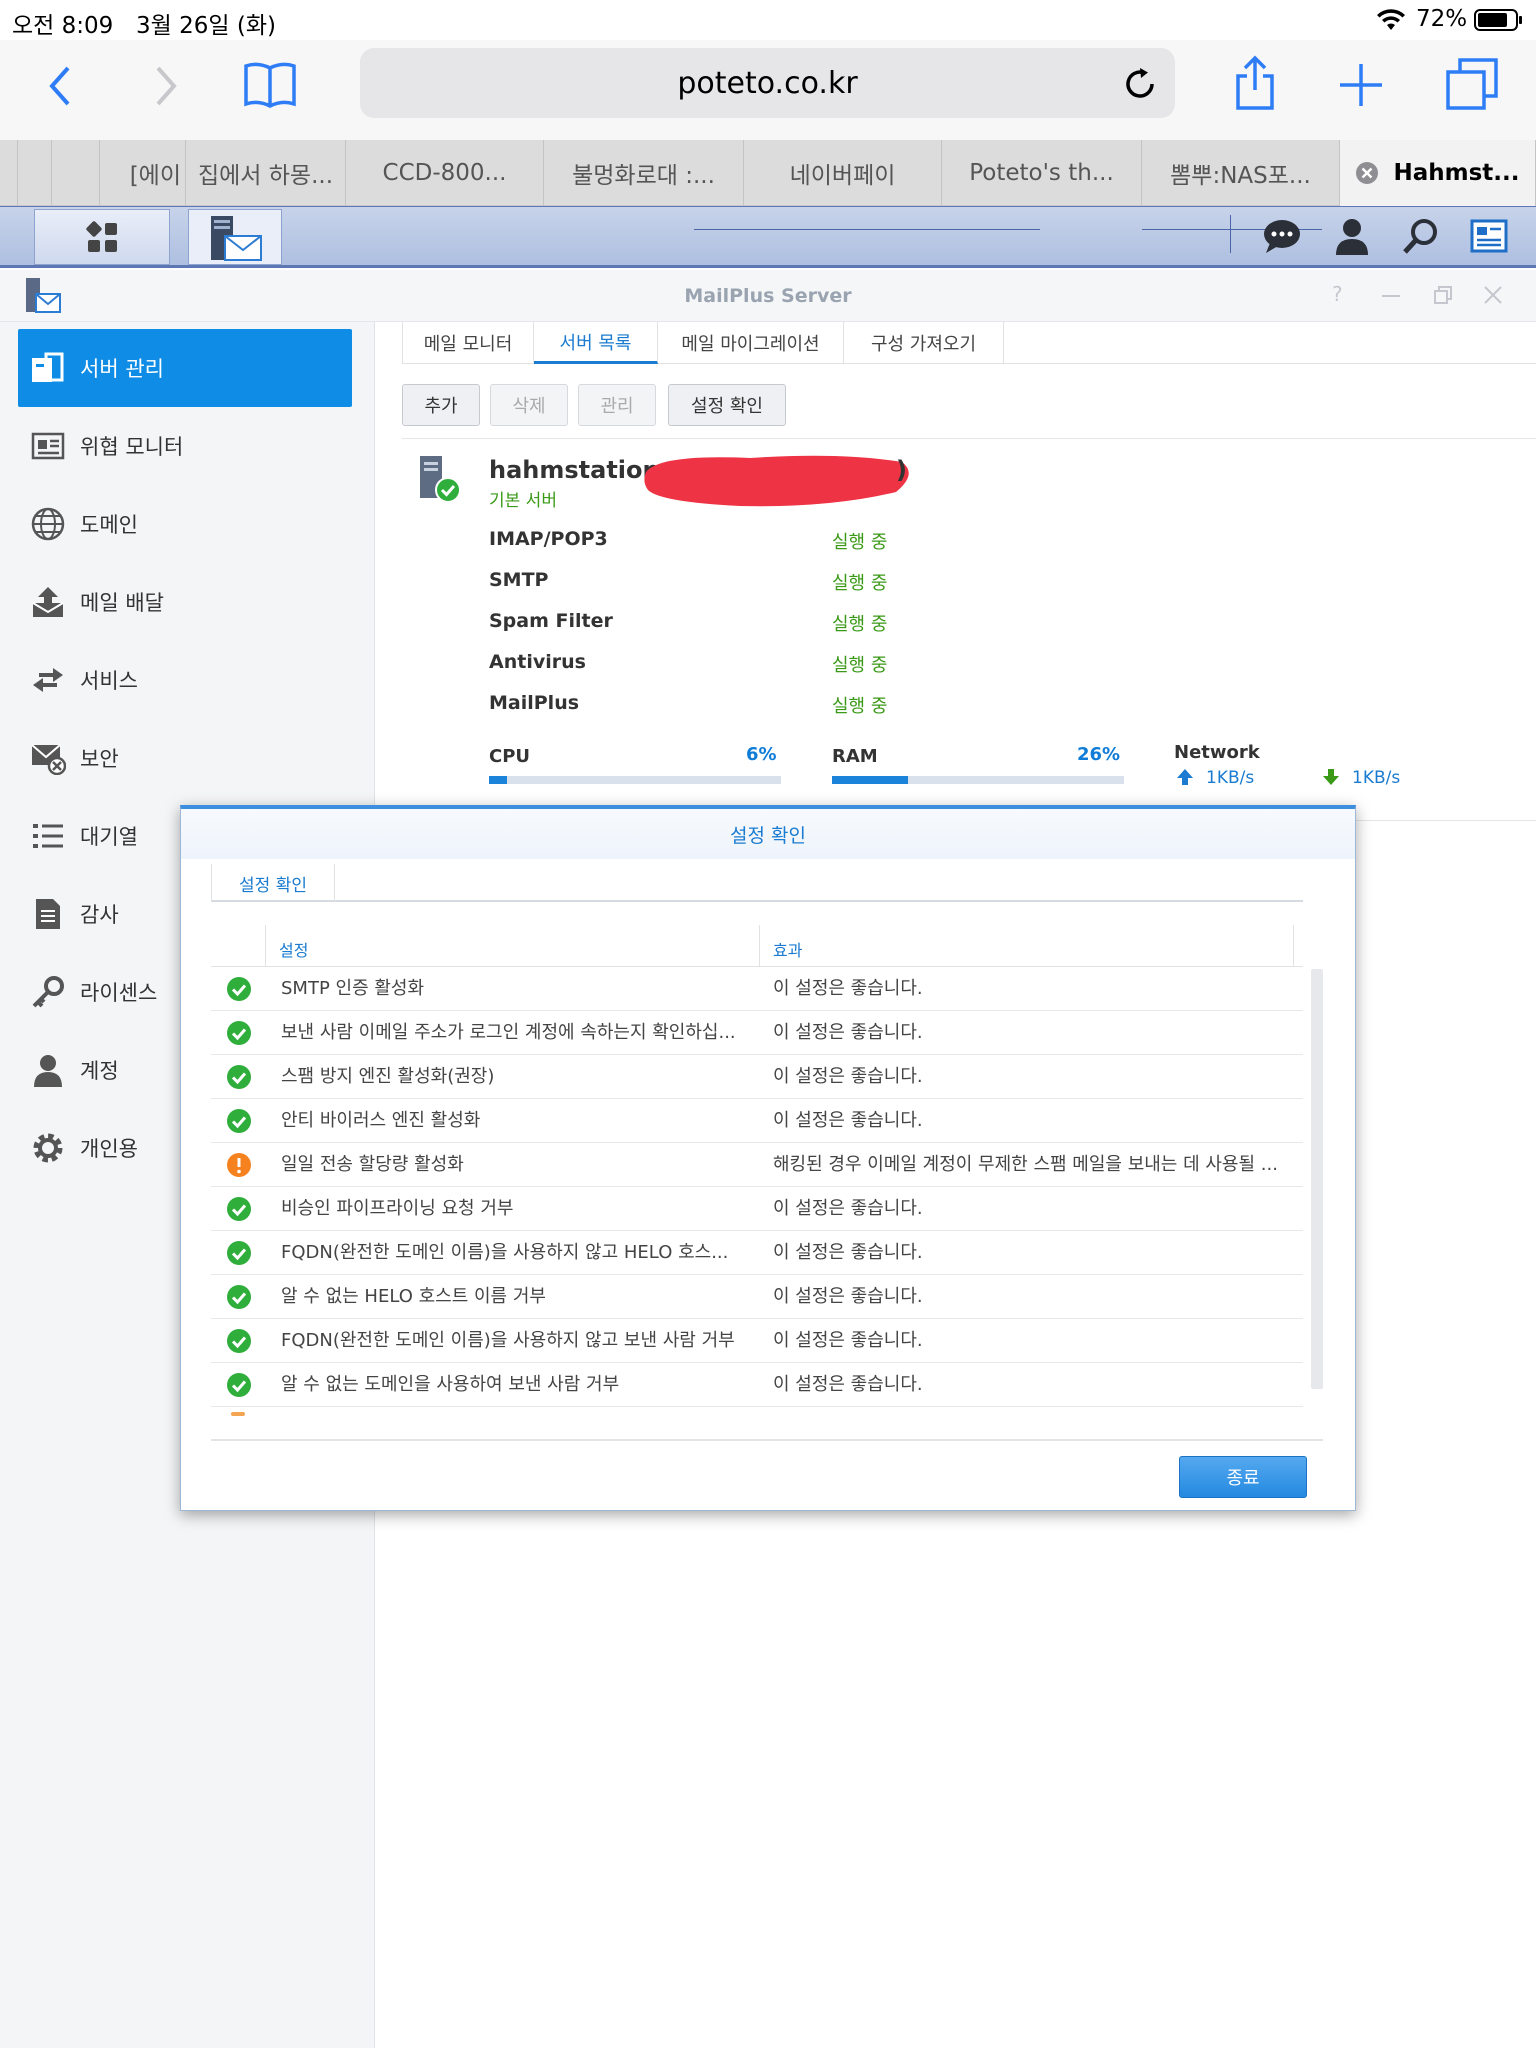 The height and width of the screenshot is (2048, 1536). What do you see at coordinates (1367, 173) in the screenshot?
I see `close-tab-icon` at bounding box center [1367, 173].